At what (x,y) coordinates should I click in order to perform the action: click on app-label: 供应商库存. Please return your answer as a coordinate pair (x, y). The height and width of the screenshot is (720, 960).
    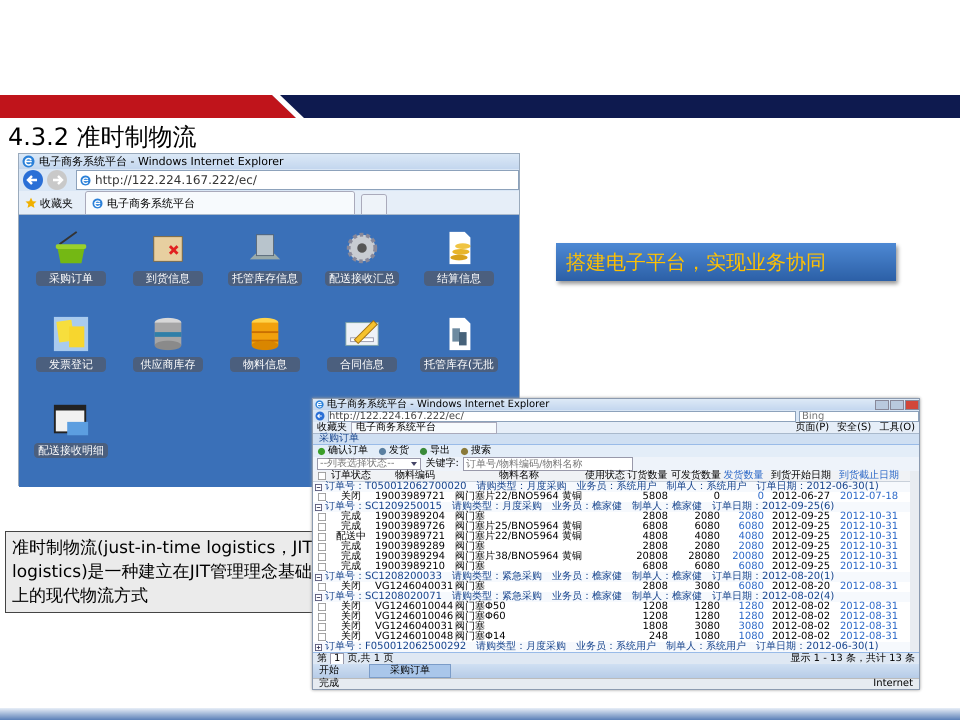
    Looking at the image, I should click on (168, 364).